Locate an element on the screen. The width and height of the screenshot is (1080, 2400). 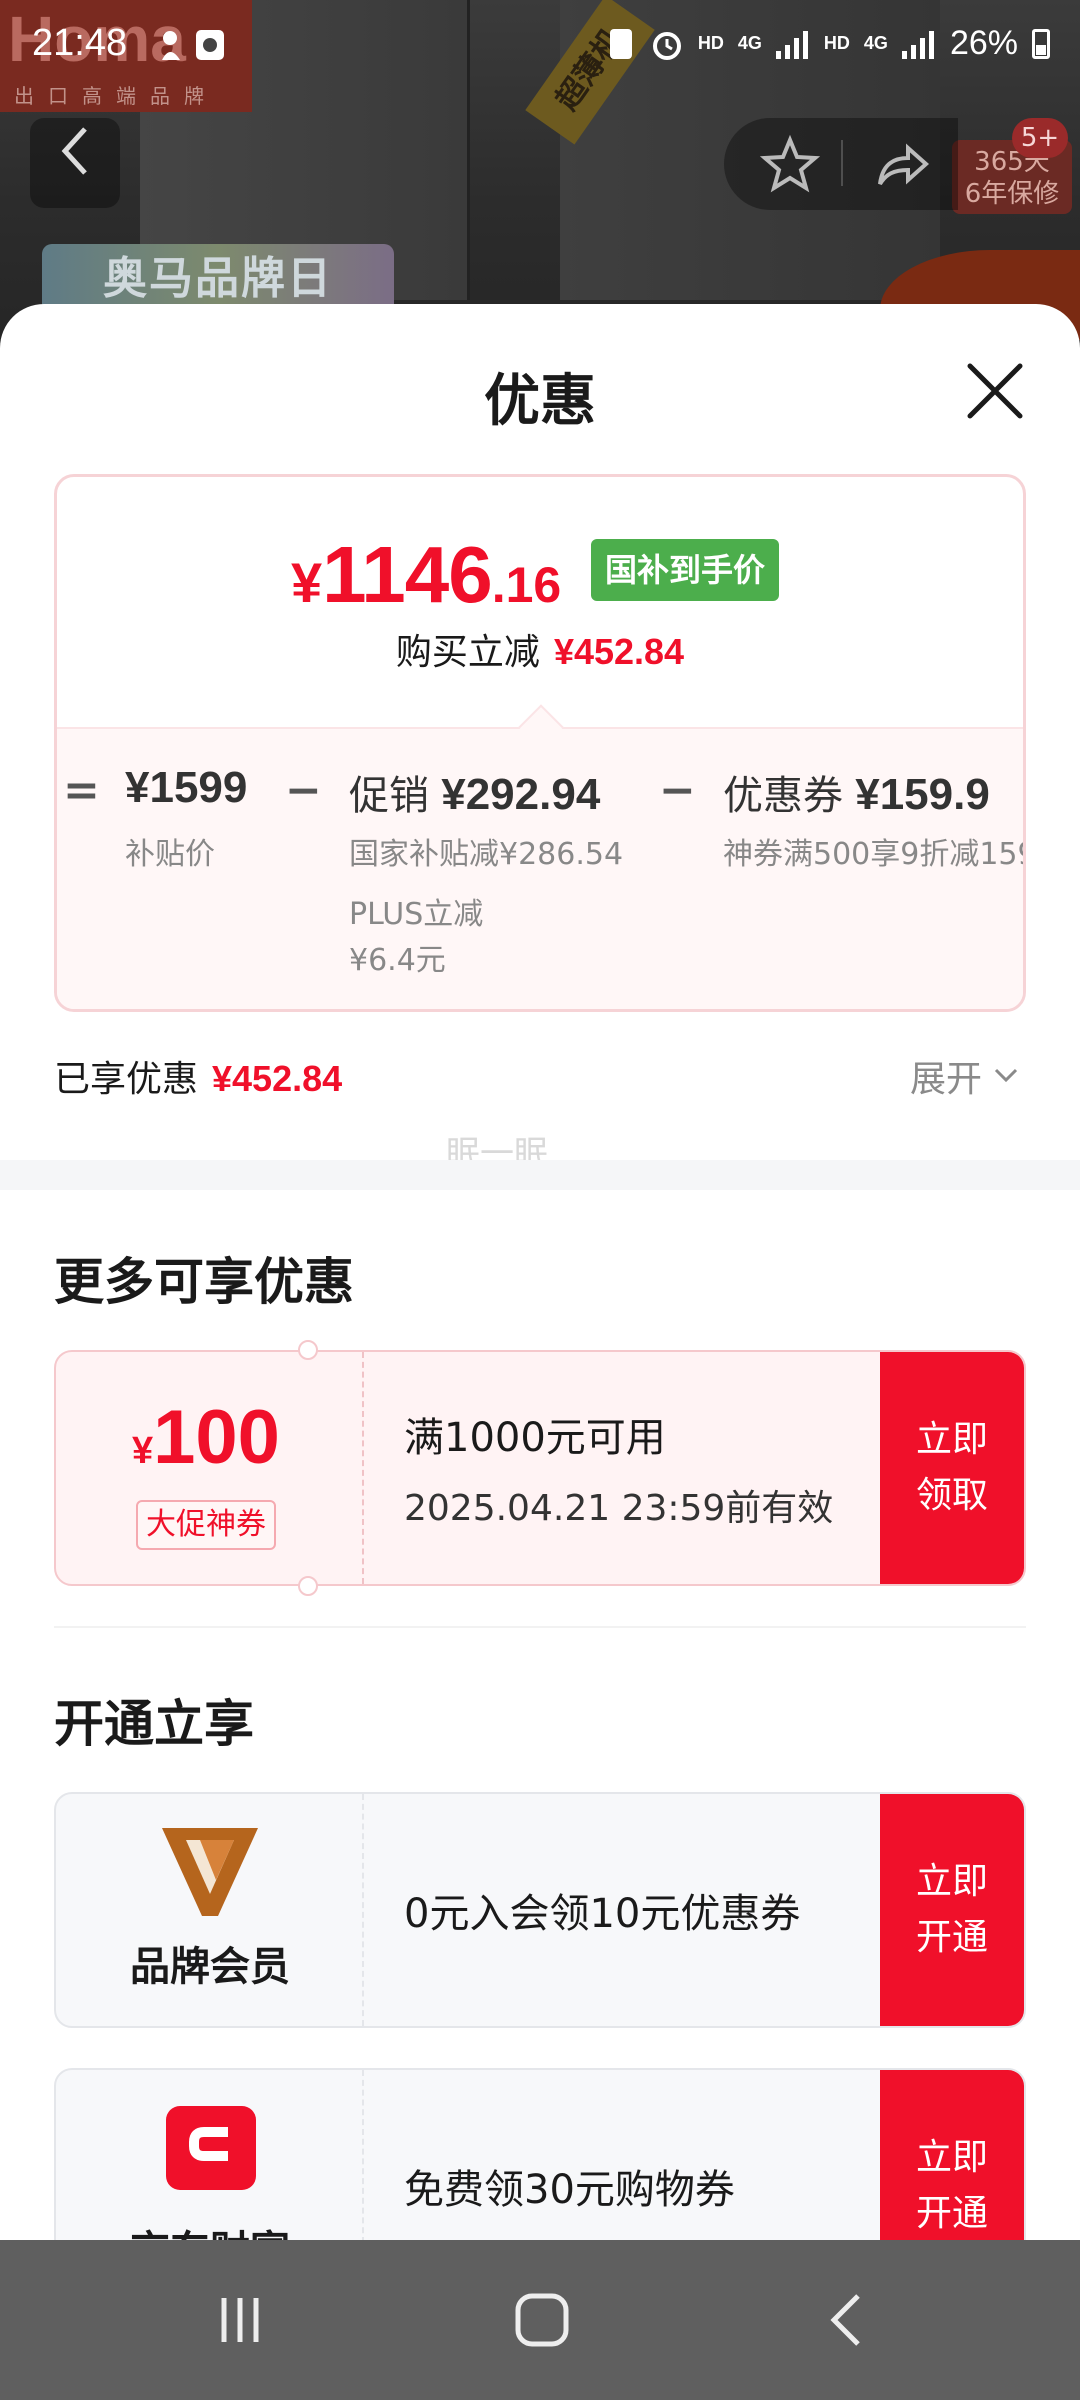
battery-percent: 26% is located at coordinates (983, 43).